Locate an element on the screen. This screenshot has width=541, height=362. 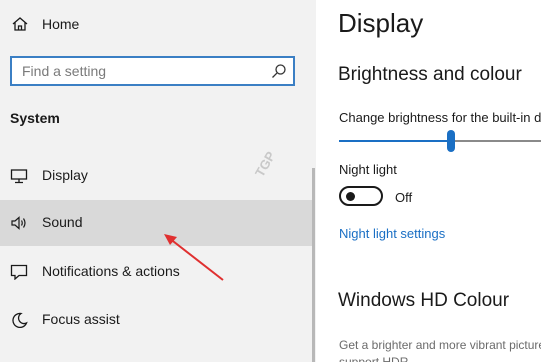
section-title: System is located at coordinates (35, 118).